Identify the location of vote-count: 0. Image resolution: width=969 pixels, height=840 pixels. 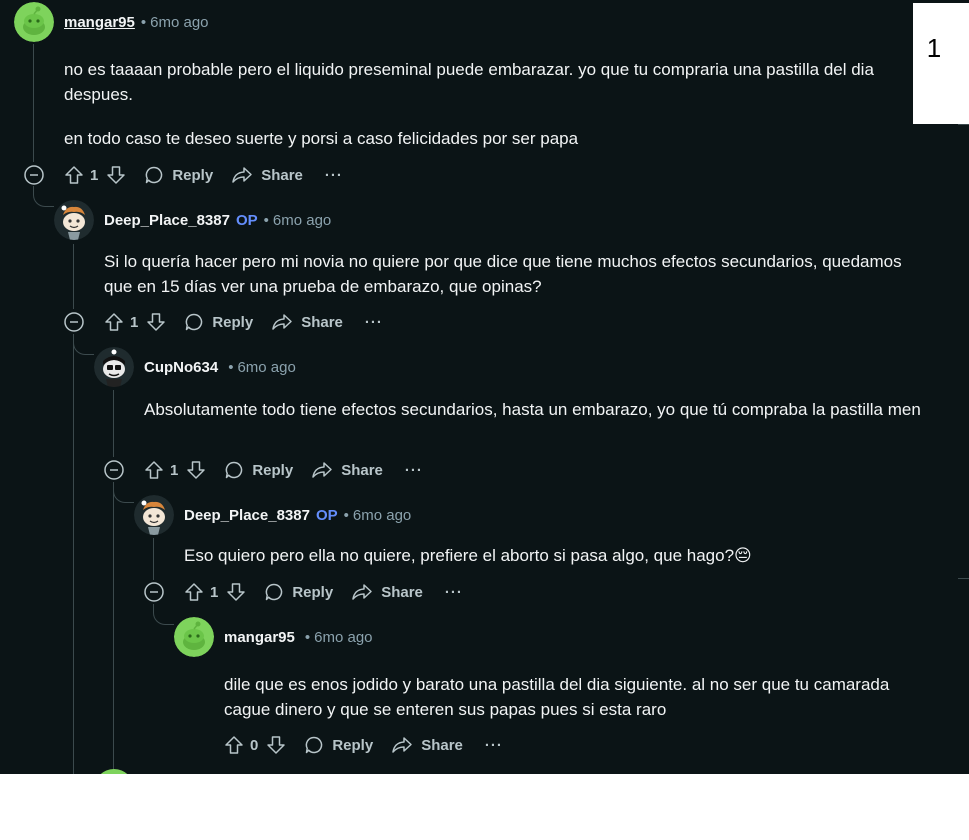
(254, 745).